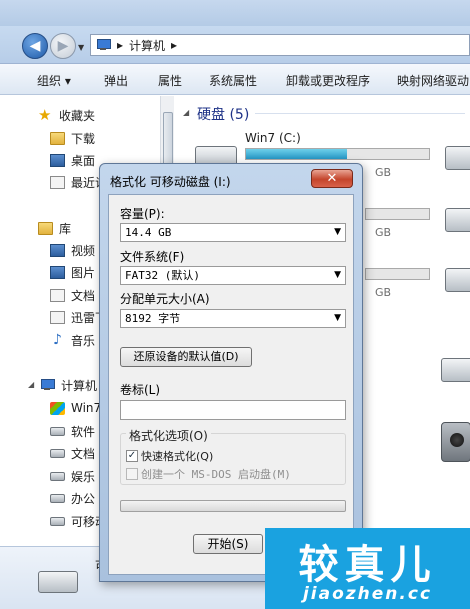 The image size is (470, 609). I want to click on thunder-download-icon, so click(57, 317).